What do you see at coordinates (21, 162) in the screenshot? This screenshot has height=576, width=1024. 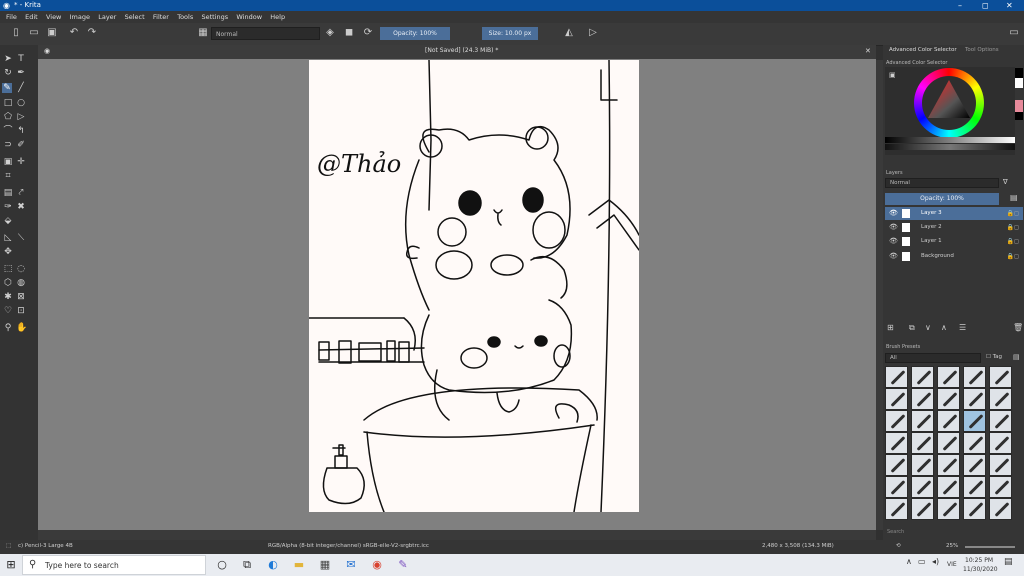 I see `move-tool-icon: ✛` at bounding box center [21, 162].